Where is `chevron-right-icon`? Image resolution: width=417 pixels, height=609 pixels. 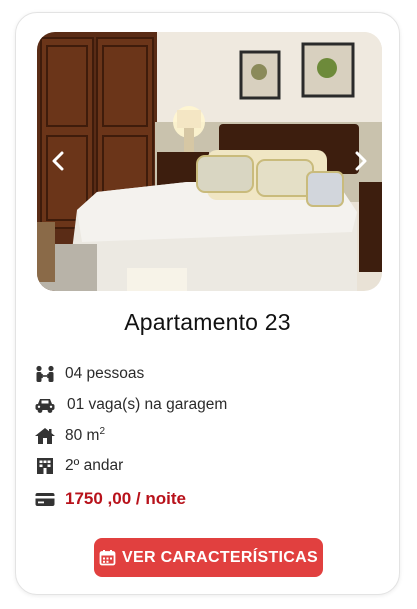 chevron-right-icon is located at coordinates (361, 161).